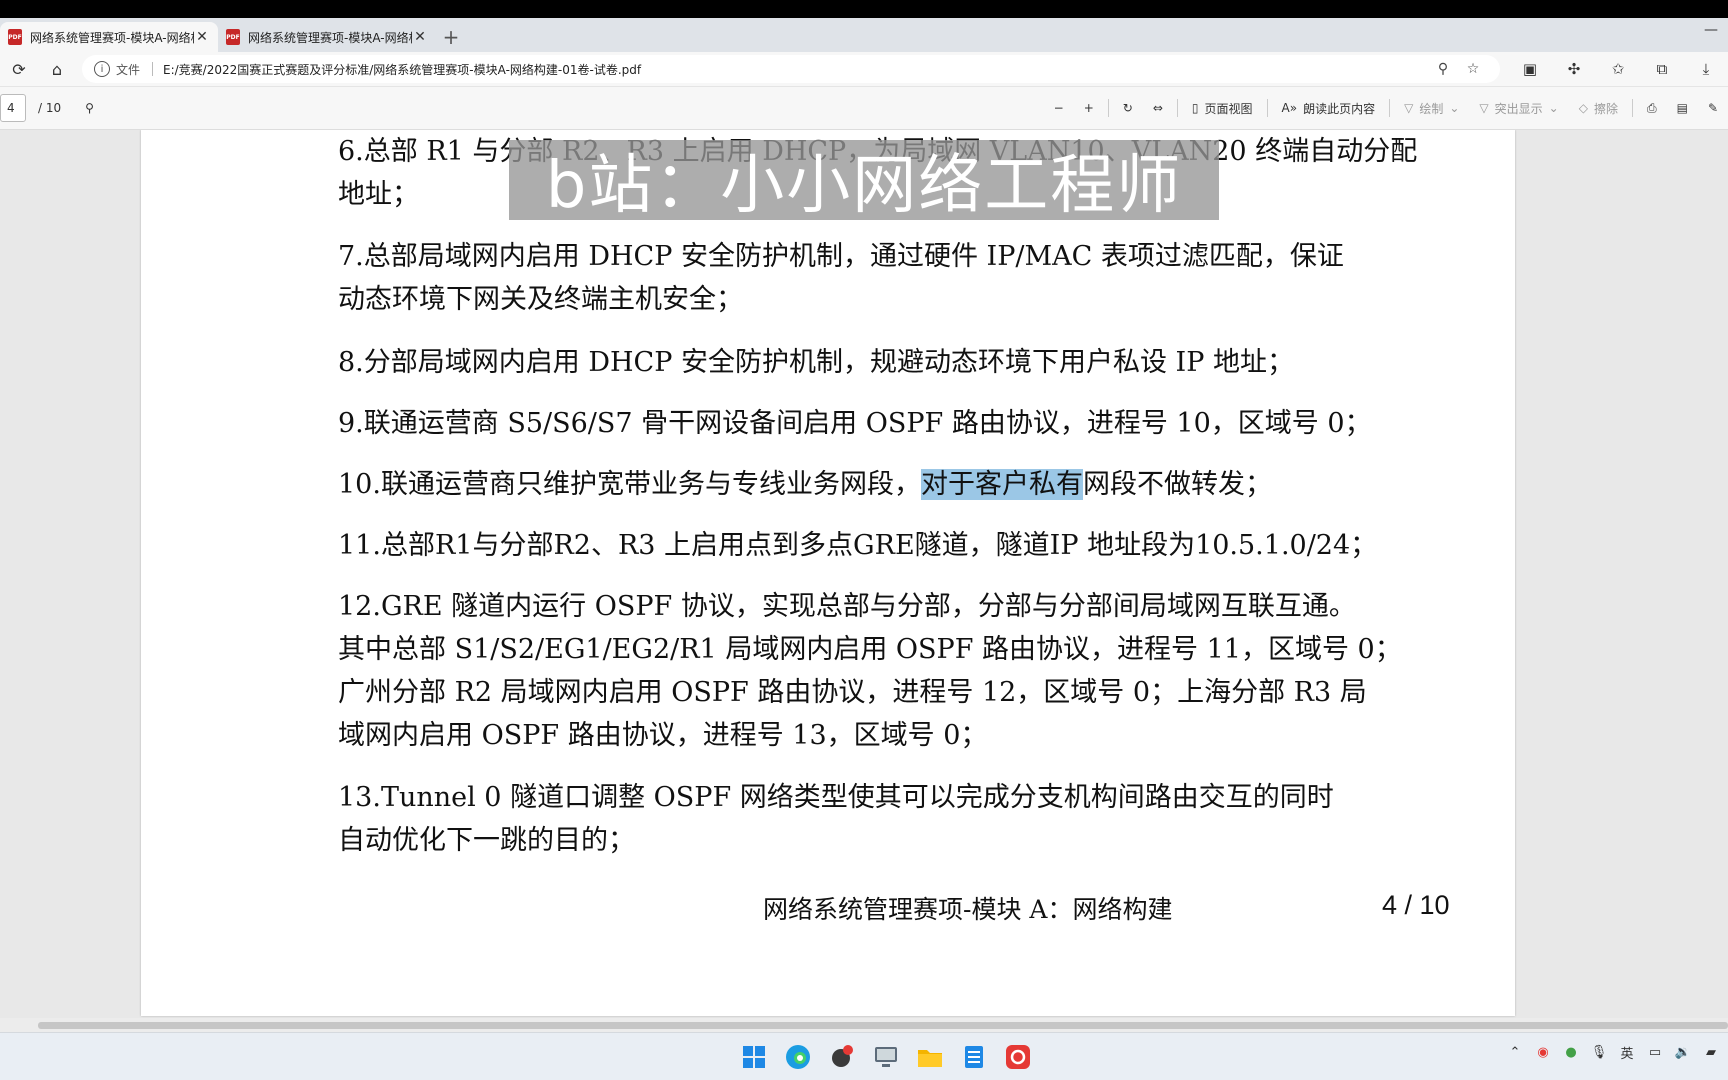  What do you see at coordinates (1711, 1052) in the screenshot?
I see `battery-icon: ▰` at bounding box center [1711, 1052].